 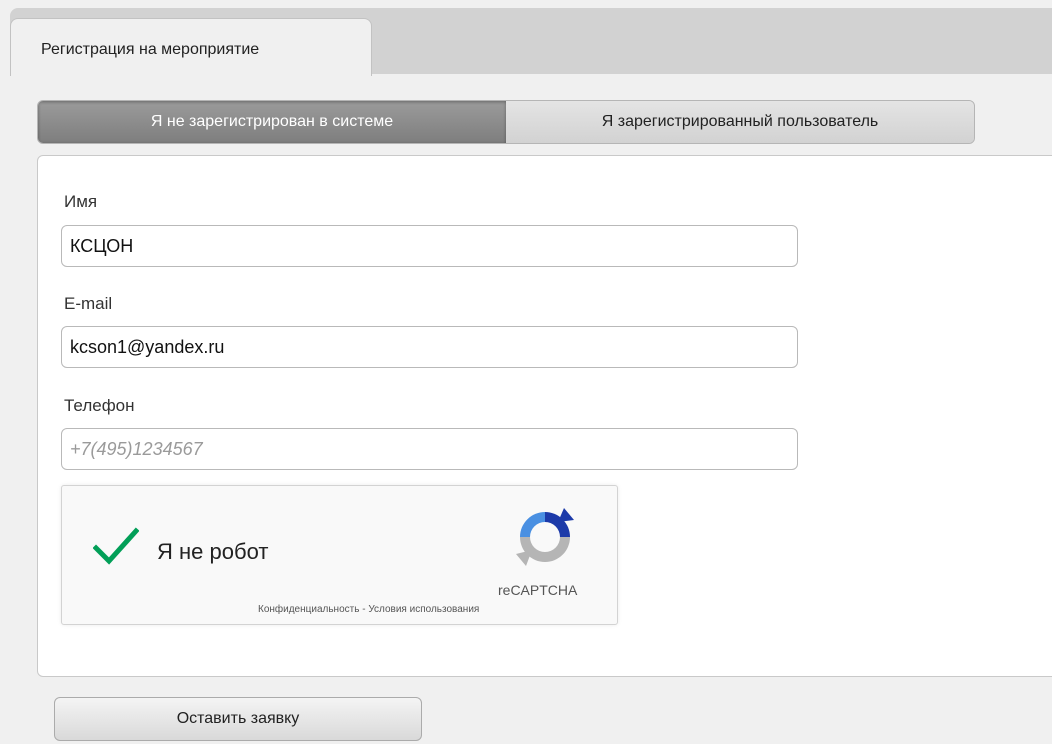 I want to click on tab-label: Регистрация на мероприятие, so click(x=150, y=49).